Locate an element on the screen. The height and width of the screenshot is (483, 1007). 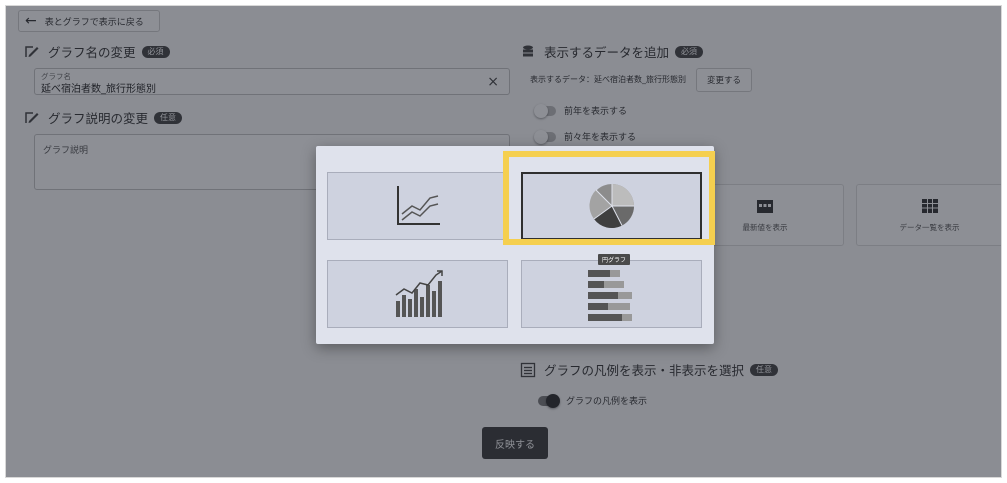
stacked-bar-chart-icon is located at coordinates (609, 295).